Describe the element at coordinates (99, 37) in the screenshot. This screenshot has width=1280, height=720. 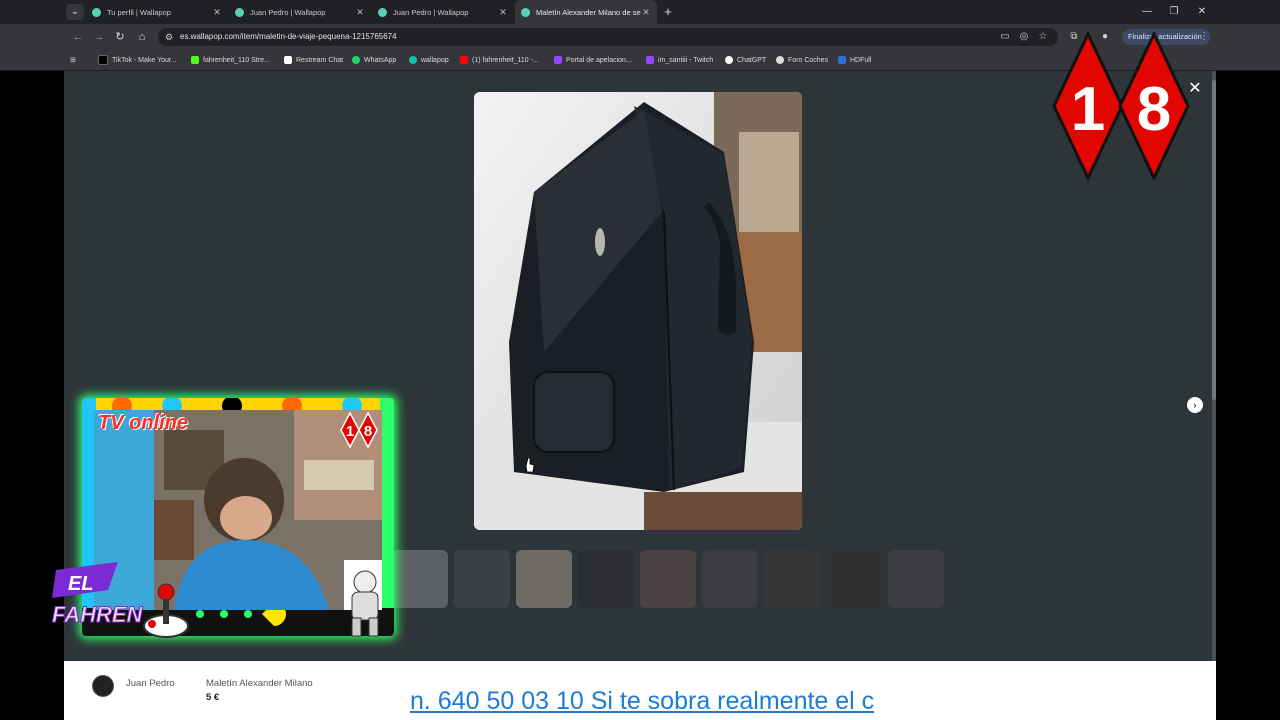
I see `forward-arrow-icon: →` at that location.